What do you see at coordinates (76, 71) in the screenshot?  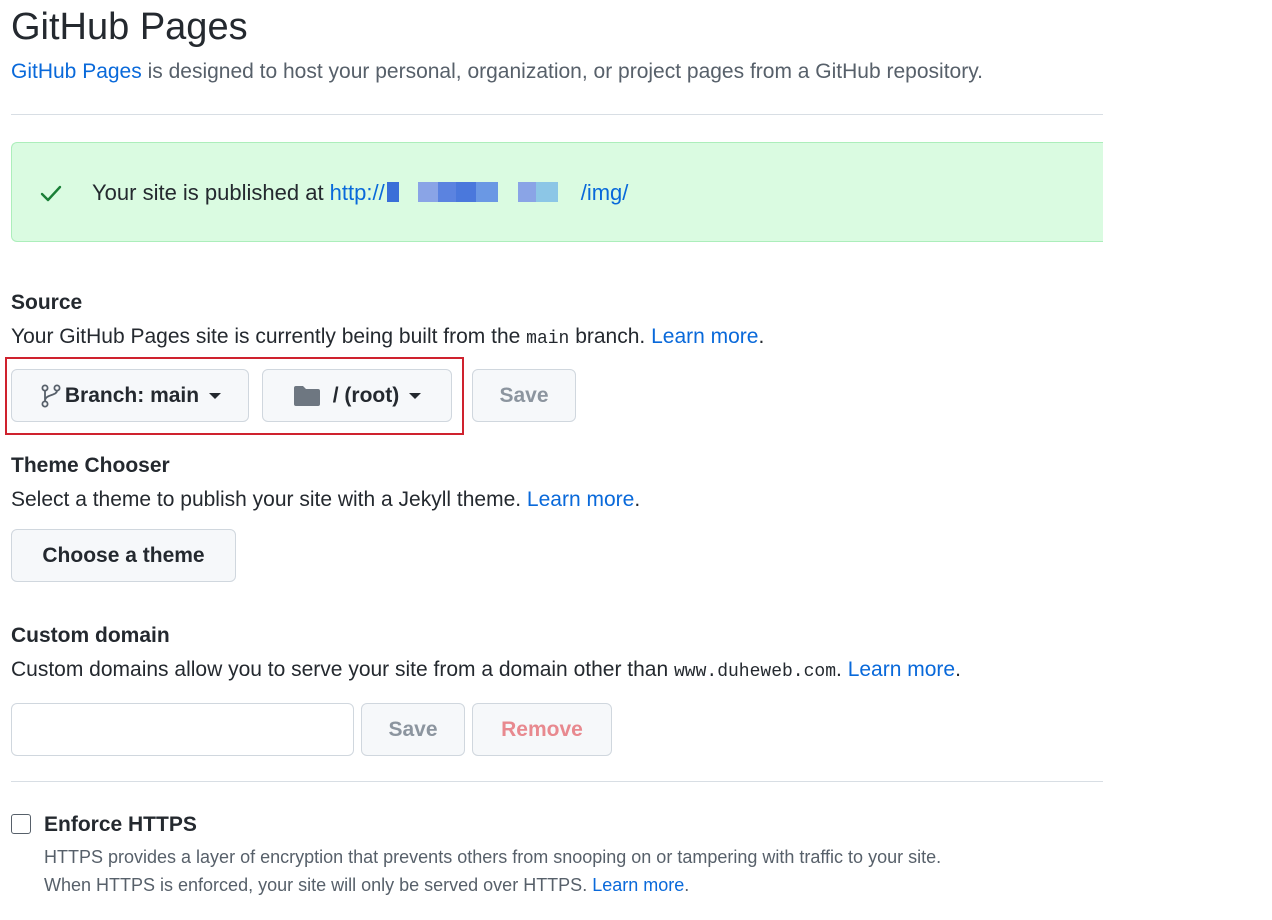 I see `github-pages-link: GitHub Pages` at bounding box center [76, 71].